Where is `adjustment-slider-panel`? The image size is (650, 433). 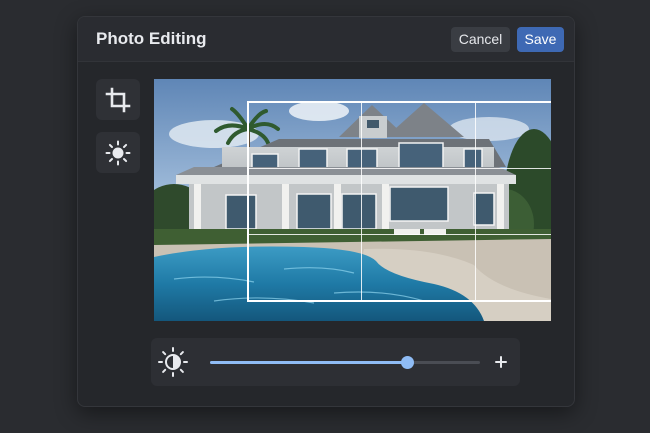 adjustment-slider-panel is located at coordinates (335, 362).